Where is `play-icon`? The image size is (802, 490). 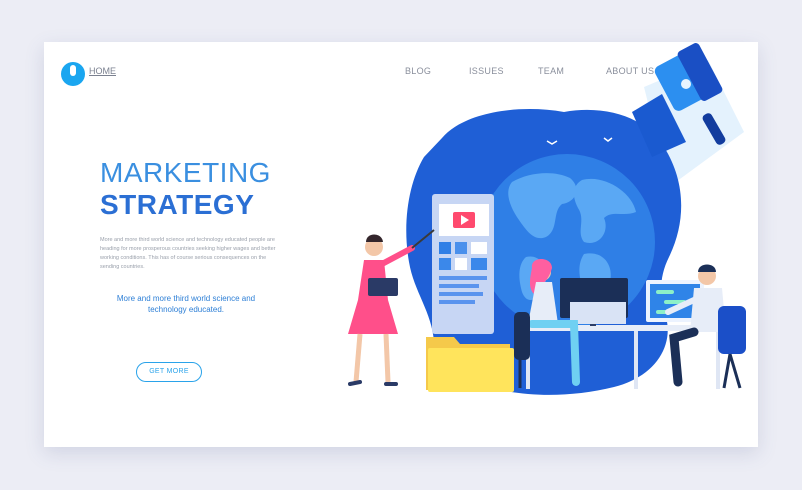
play-icon is located at coordinates (464, 220).